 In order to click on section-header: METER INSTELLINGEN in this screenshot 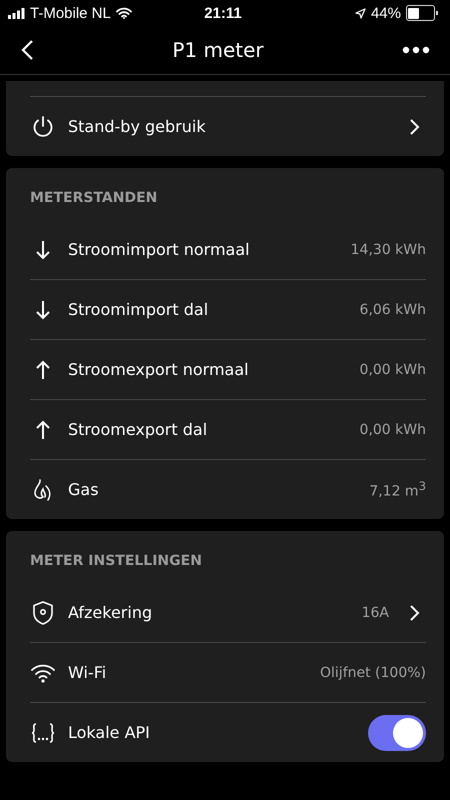, I will do `click(116, 561)`.